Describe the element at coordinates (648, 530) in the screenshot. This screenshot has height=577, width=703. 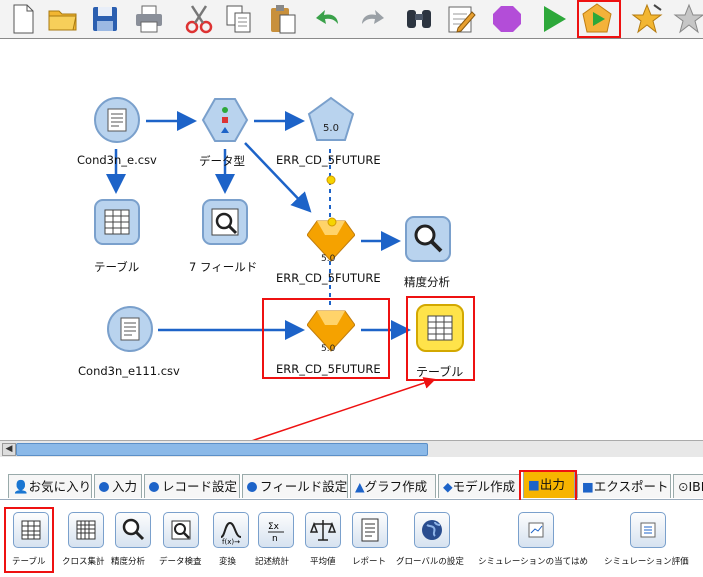
I see `palette-simeval-node` at that location.